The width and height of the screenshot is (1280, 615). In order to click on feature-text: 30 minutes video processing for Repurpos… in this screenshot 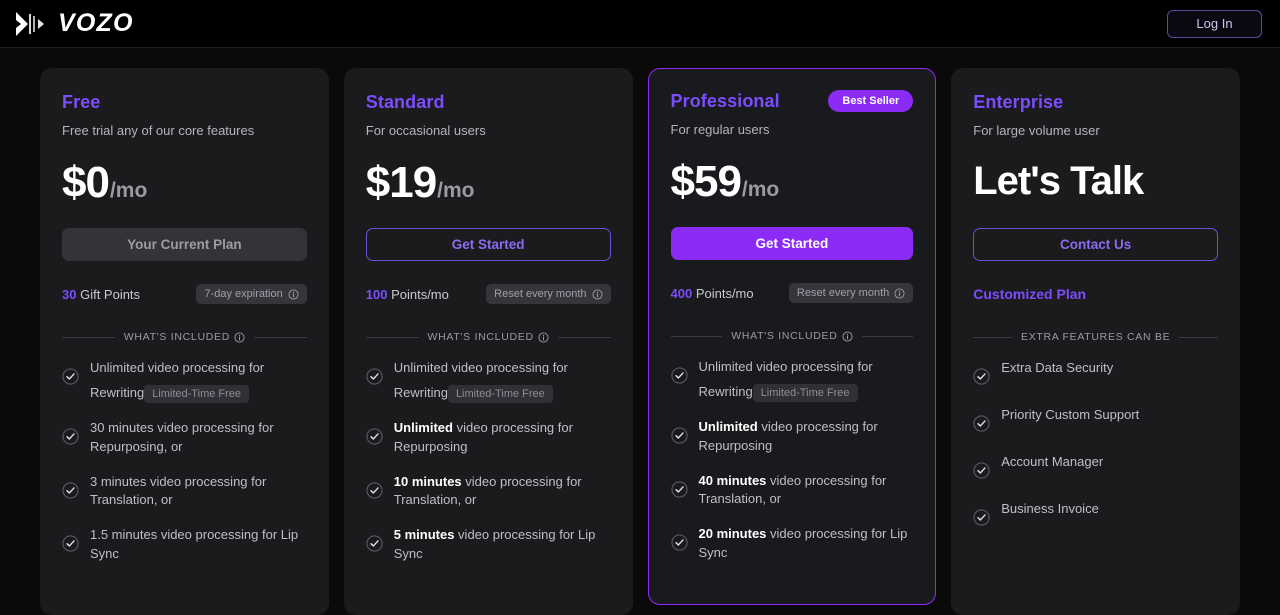, I will do `click(182, 437)`.